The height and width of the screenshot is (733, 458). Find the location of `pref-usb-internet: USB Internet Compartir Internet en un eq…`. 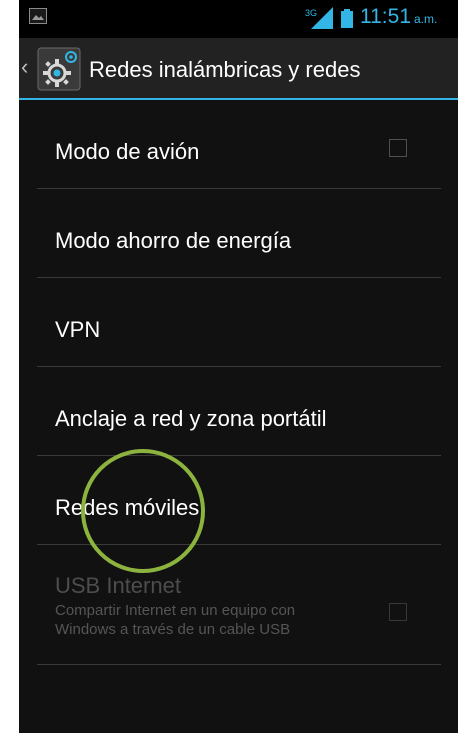

pref-usb-internet: USB Internet Compartir Internet en un eq… is located at coordinates (239, 605).